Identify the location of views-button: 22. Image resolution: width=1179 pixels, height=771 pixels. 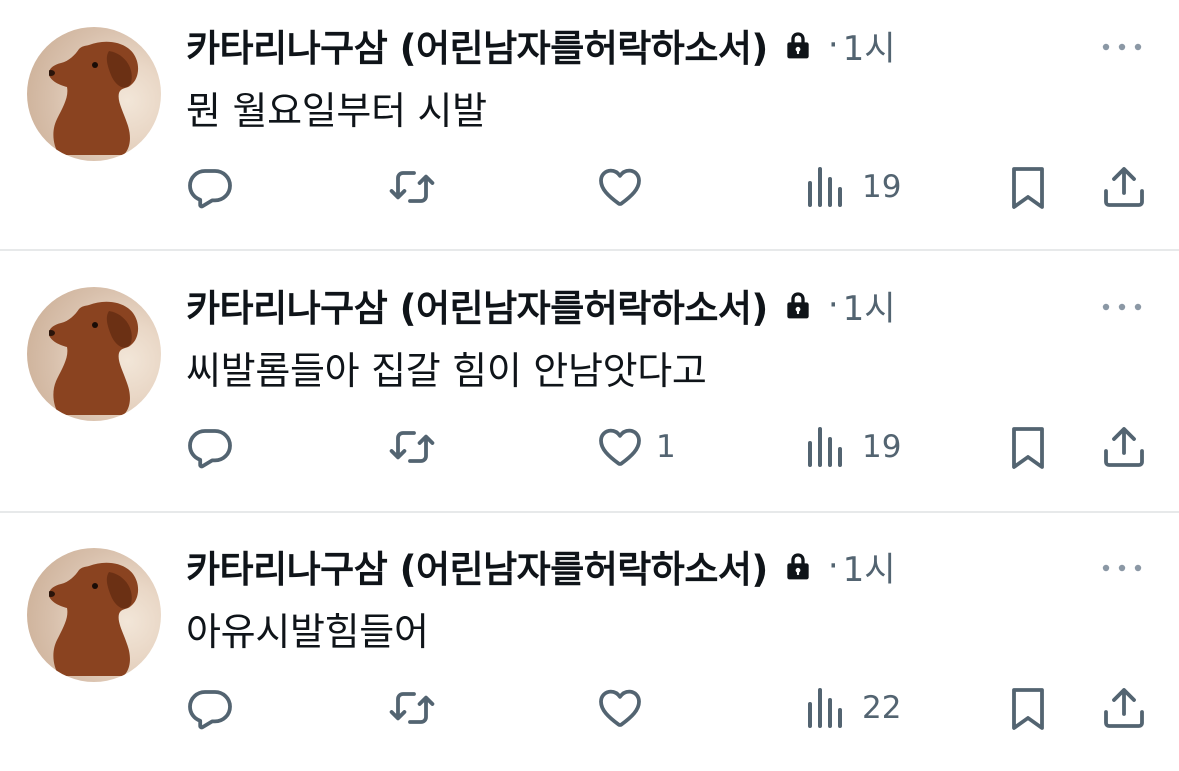
(851, 708).